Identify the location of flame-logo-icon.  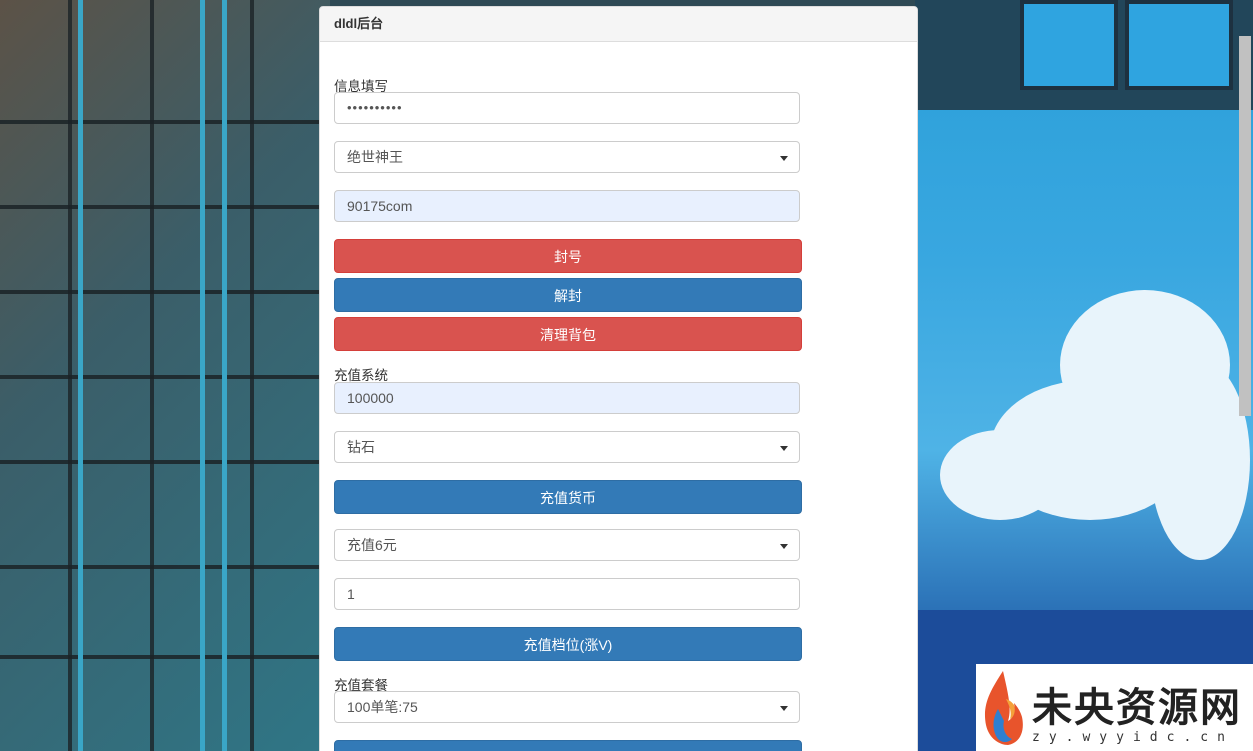
(1003, 707).